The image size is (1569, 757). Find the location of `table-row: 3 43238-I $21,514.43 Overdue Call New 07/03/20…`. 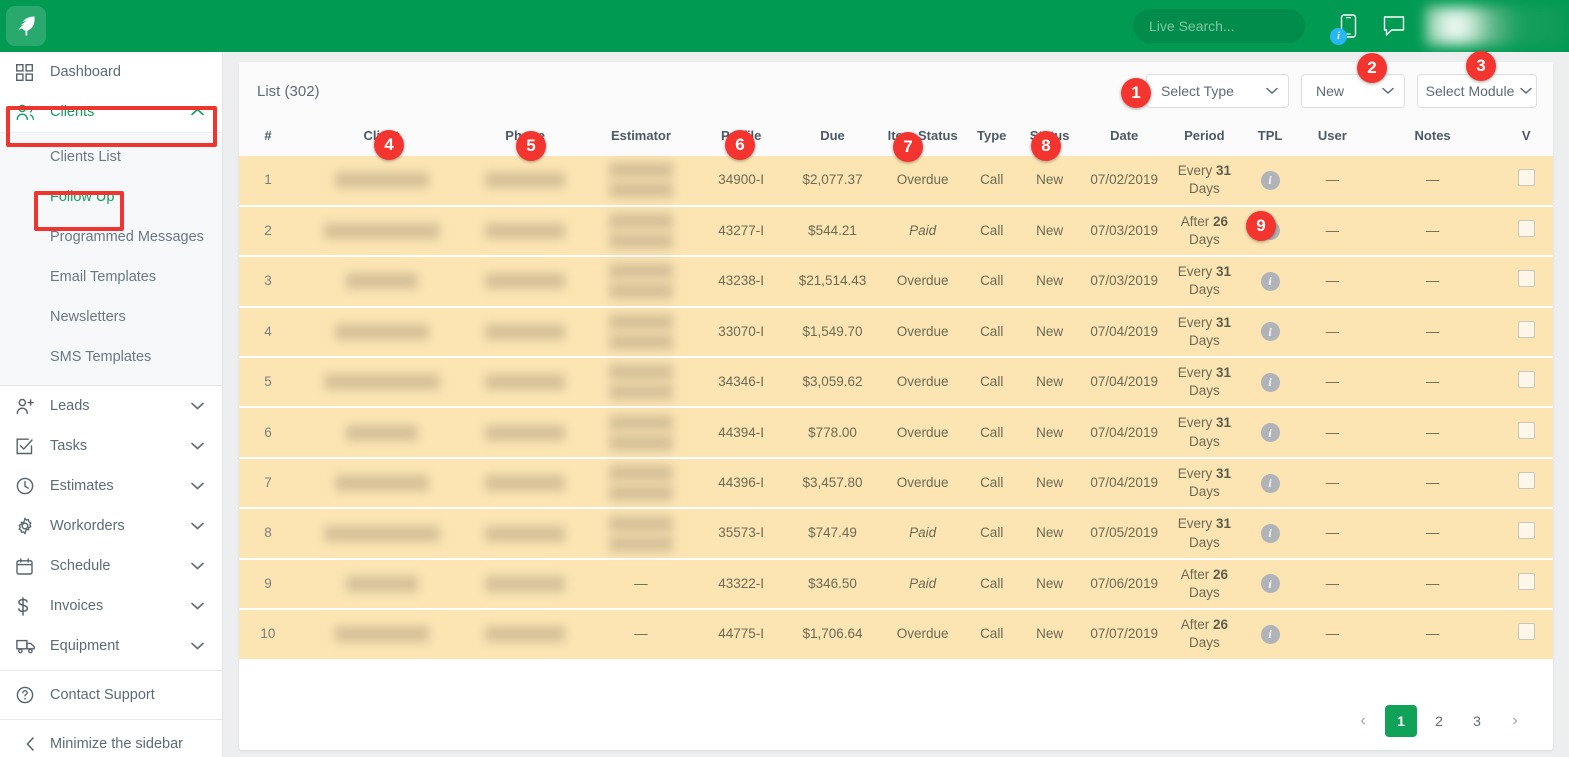

table-row: 3 43238-I $21,514.43 Overdue Call New 07/03/20… is located at coordinates (896, 282).